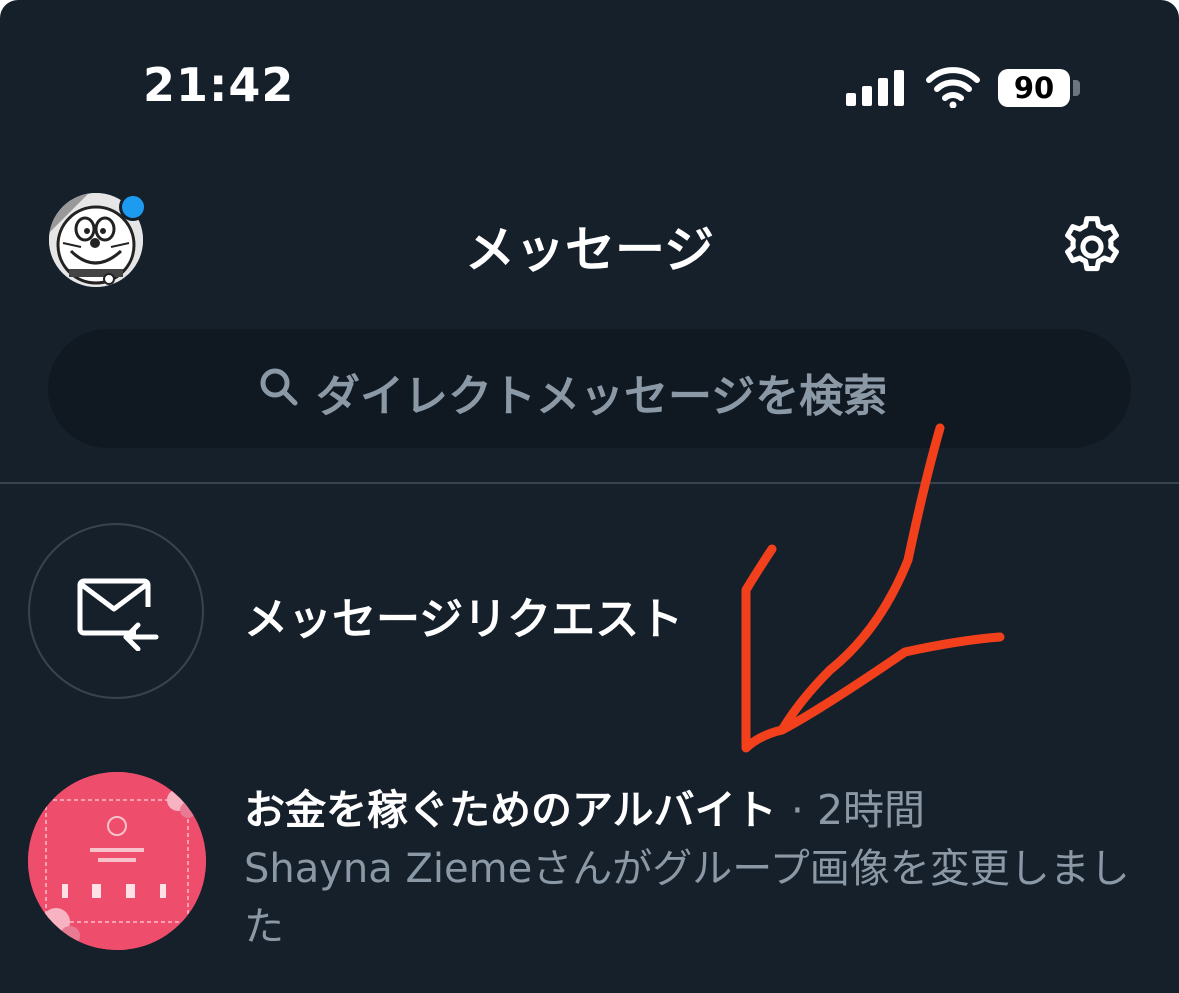  What do you see at coordinates (510, 810) in the screenshot?
I see `conversation-name: お金を稼ぐためのアルバイト` at bounding box center [510, 810].